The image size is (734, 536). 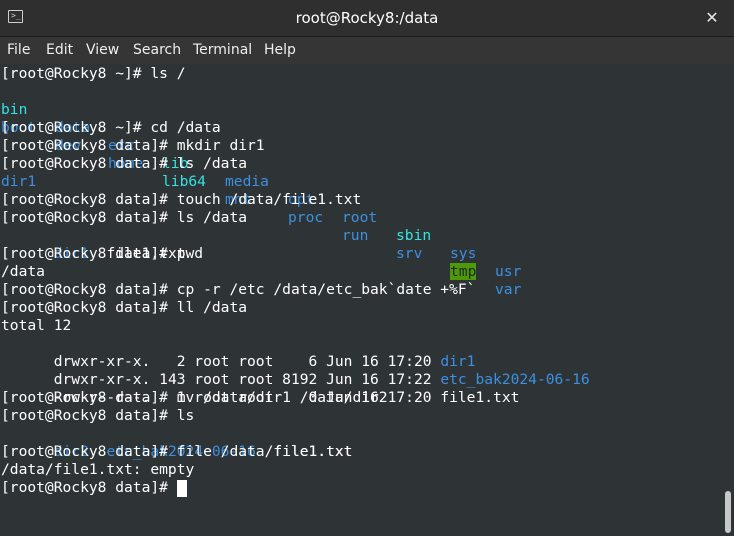 I want to click on text-cursor, so click(x=182, y=488).